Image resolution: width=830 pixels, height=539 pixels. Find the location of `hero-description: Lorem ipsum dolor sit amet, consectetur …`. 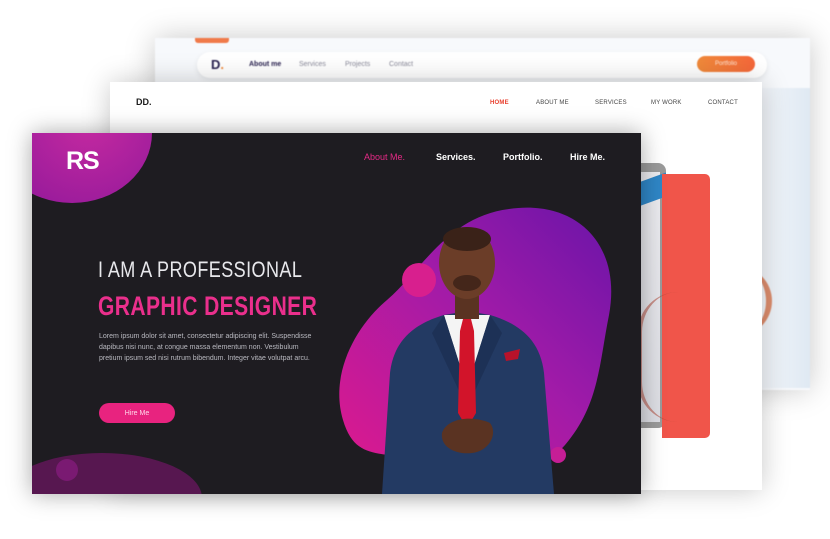

hero-description: Lorem ipsum dolor sit amet, consectetur … is located at coordinates (205, 347).